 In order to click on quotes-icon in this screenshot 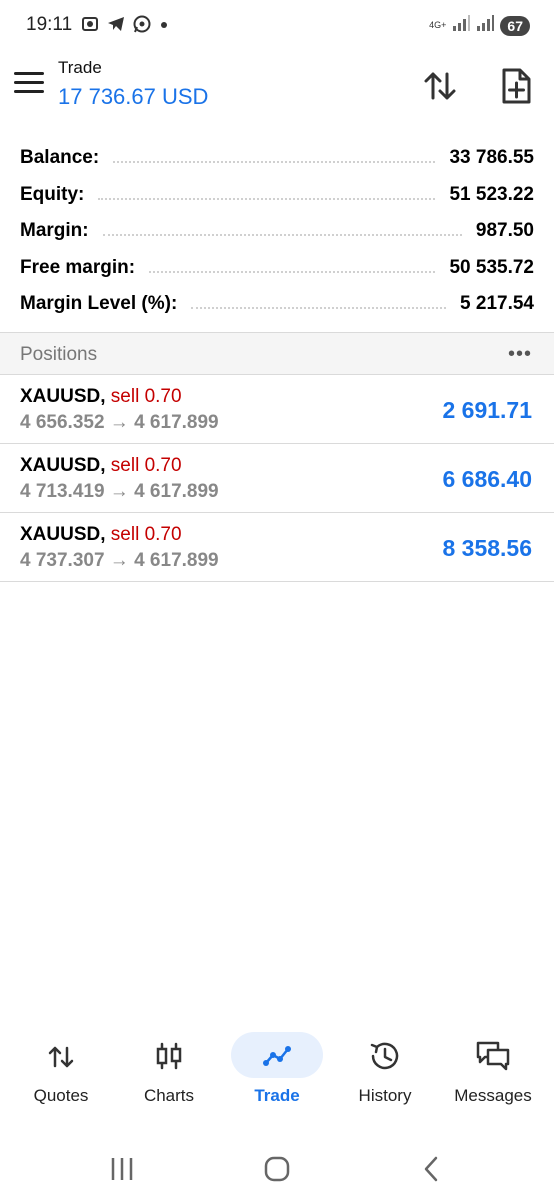, I will do `click(61, 1056)`.